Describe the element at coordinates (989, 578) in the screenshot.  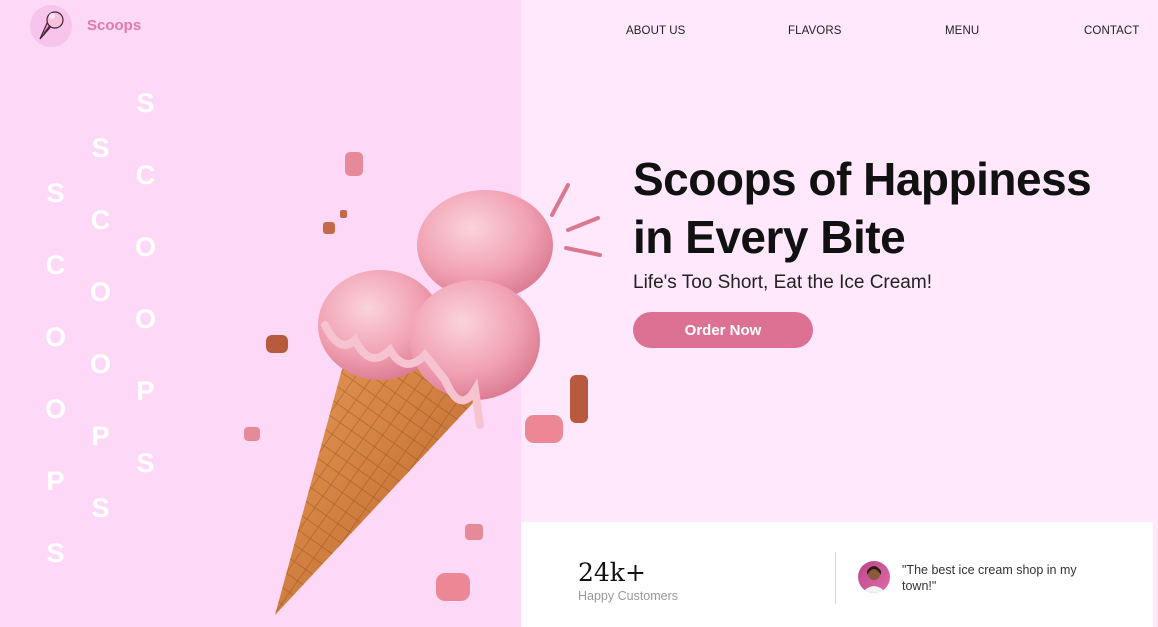
I see `testimonial-quote: "The best ice cream shop in my town!"` at that location.